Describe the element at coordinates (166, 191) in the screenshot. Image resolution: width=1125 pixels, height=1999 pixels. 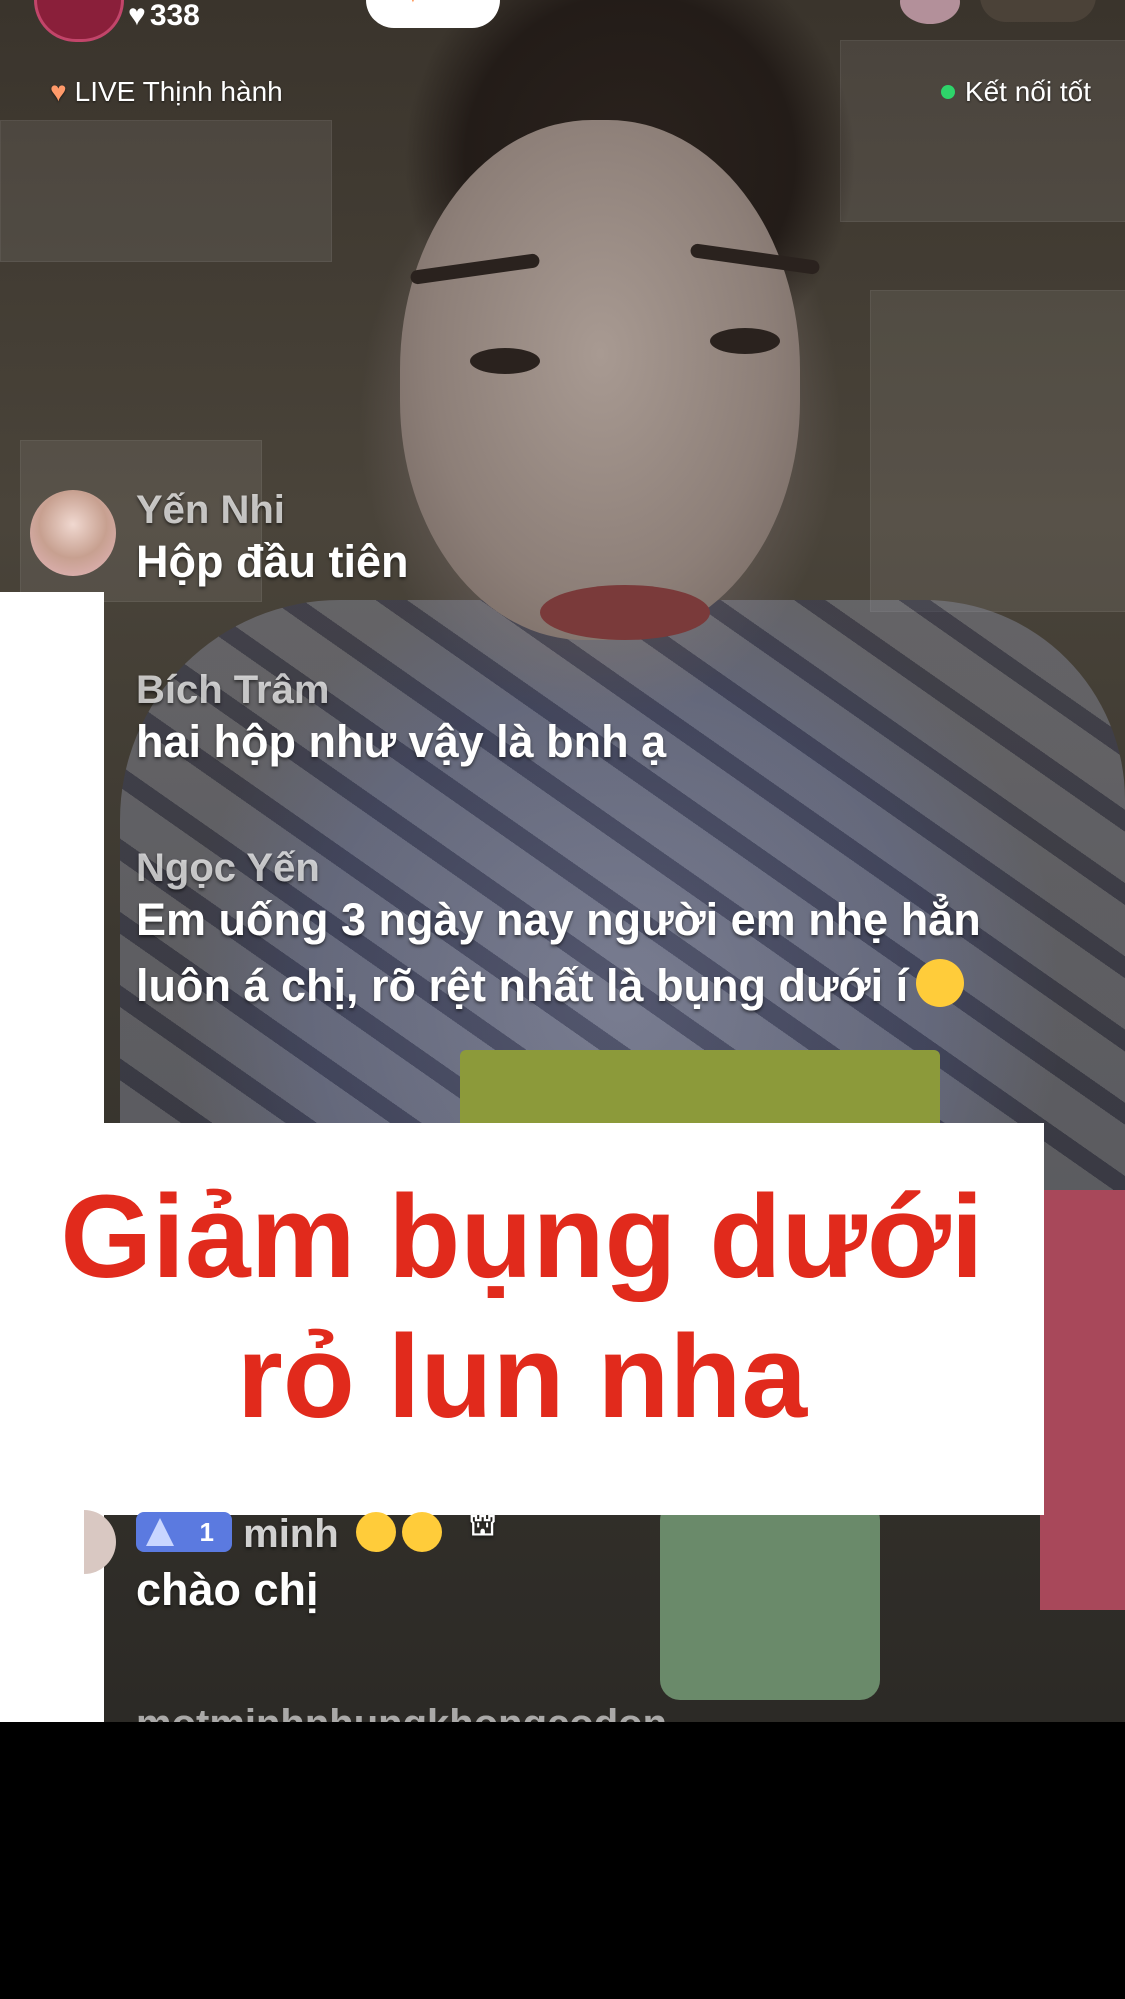
I see `background-shelf` at that location.